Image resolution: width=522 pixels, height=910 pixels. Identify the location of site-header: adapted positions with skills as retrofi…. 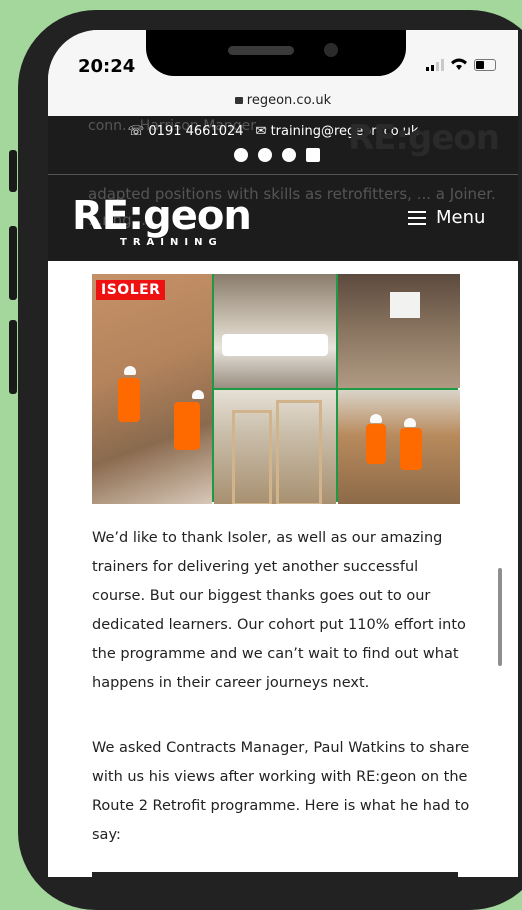
(283, 217).